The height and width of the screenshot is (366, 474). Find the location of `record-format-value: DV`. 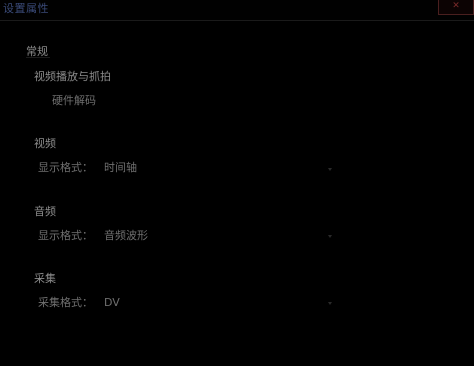

record-format-value: DV is located at coordinates (112, 302).